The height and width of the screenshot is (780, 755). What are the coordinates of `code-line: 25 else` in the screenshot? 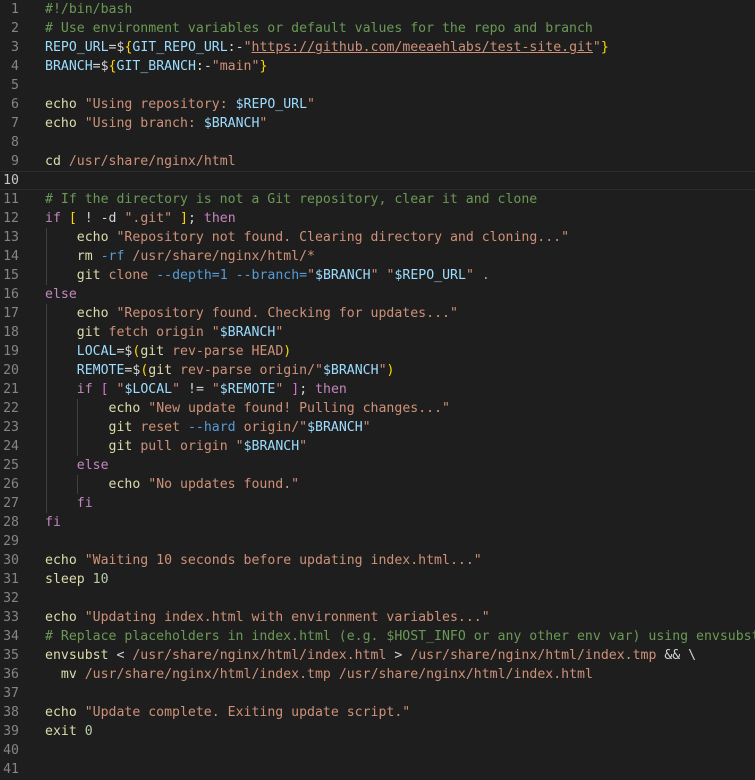 It's located at (377, 465).